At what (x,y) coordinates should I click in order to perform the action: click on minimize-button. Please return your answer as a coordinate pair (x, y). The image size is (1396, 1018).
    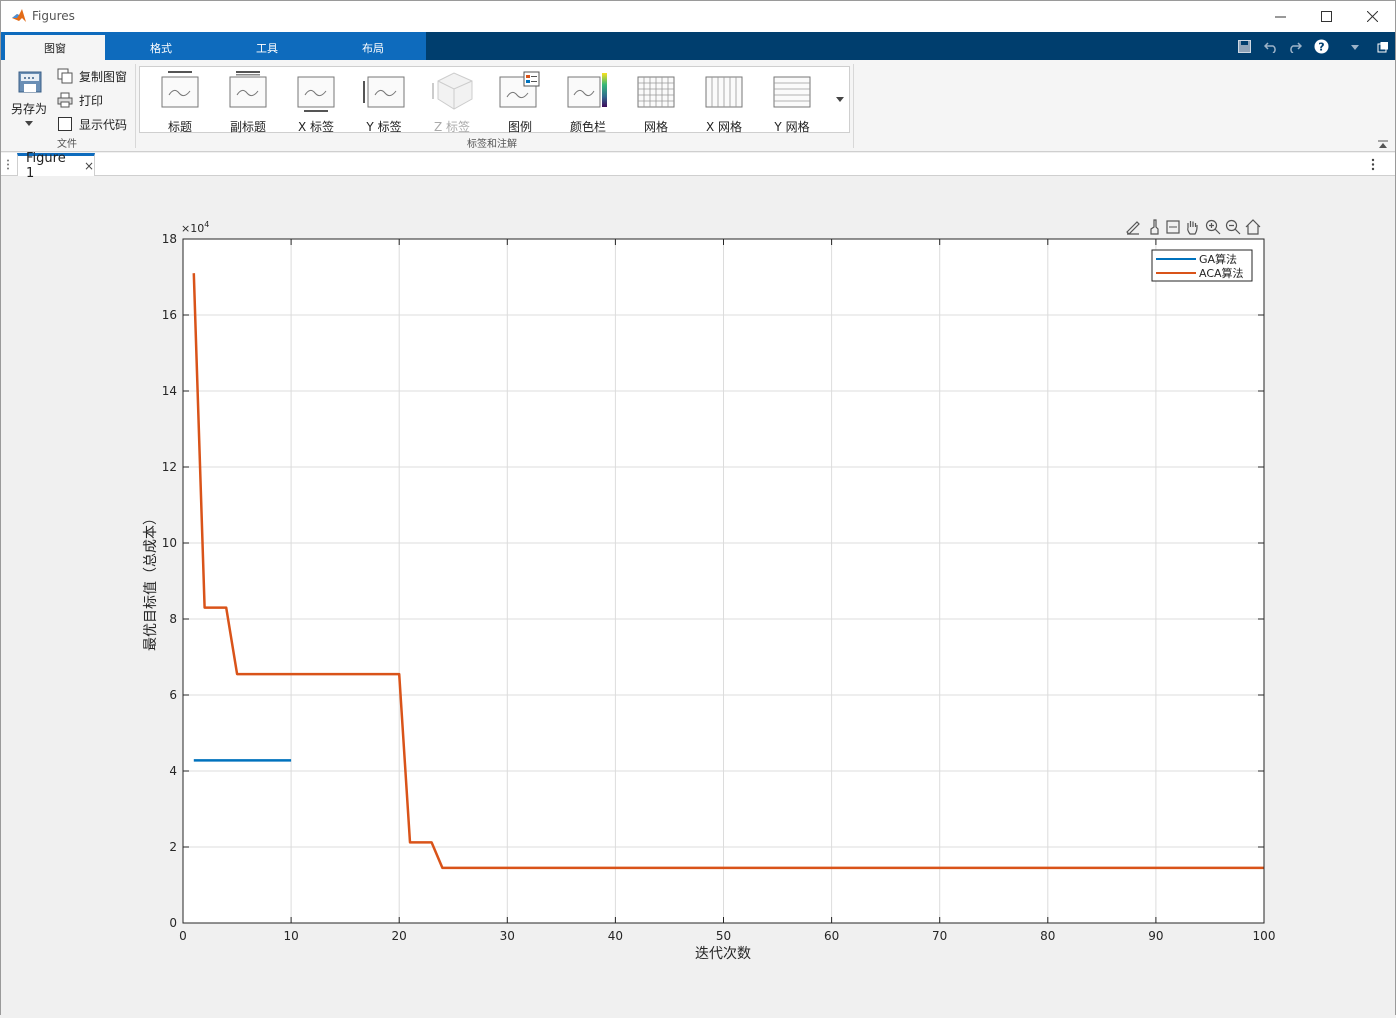
    Looking at the image, I should click on (1280, 16).